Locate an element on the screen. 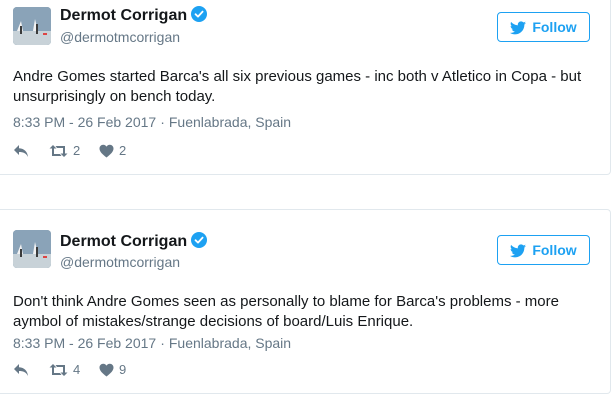  like-button: 2 is located at coordinates (112, 151).